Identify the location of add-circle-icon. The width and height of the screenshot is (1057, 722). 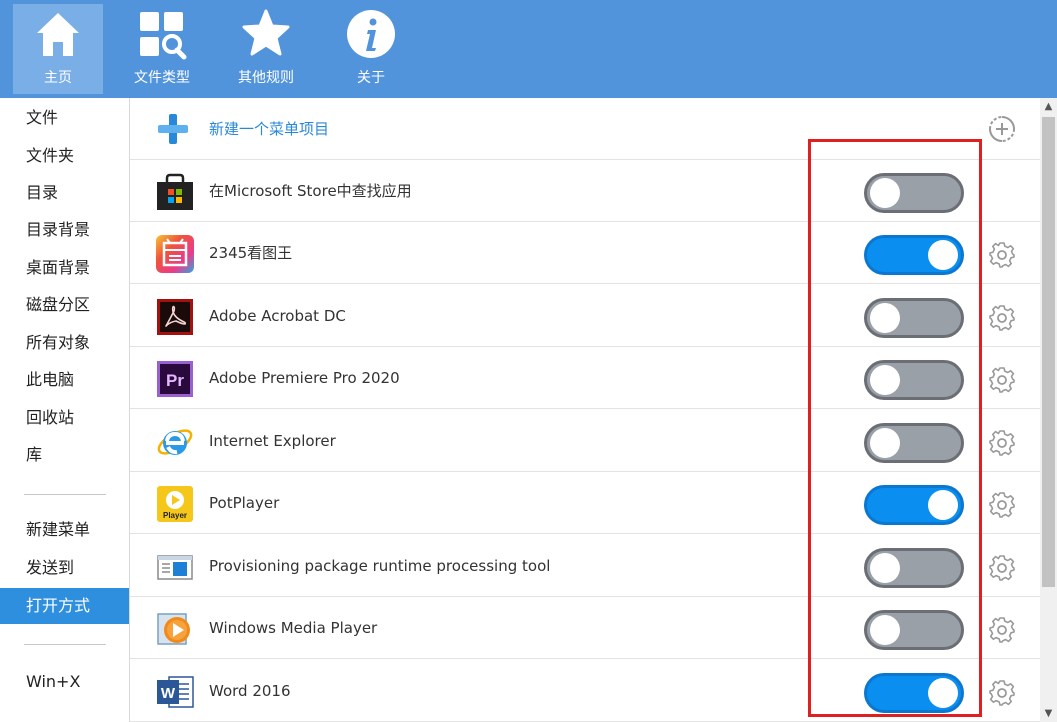
(1002, 129).